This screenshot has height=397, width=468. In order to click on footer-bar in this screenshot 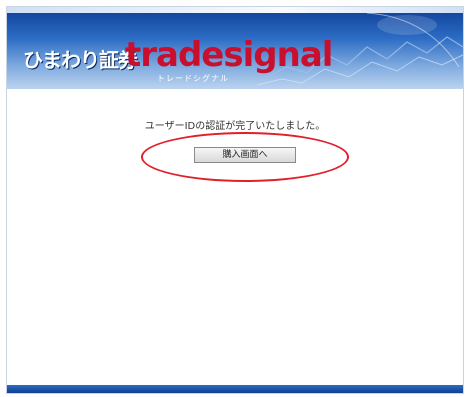, I will do `click(235, 389)`.